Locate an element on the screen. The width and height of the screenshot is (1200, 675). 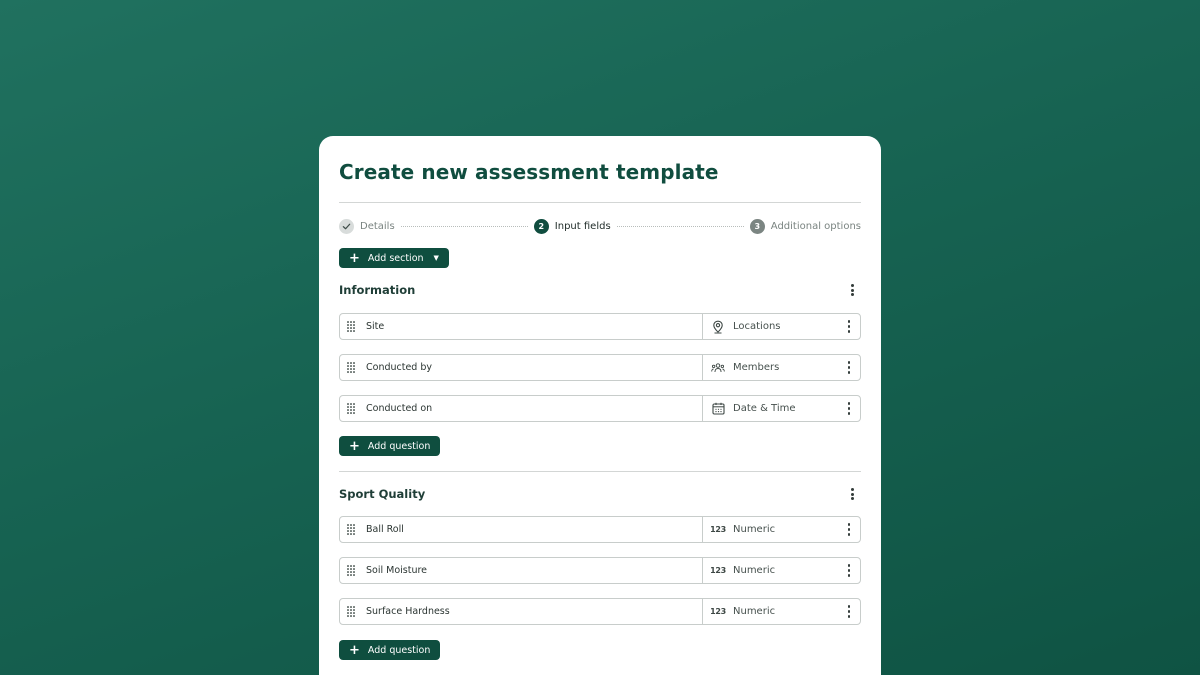
field-row: Surface Hardness 123 Numeric is located at coordinates (600, 611).